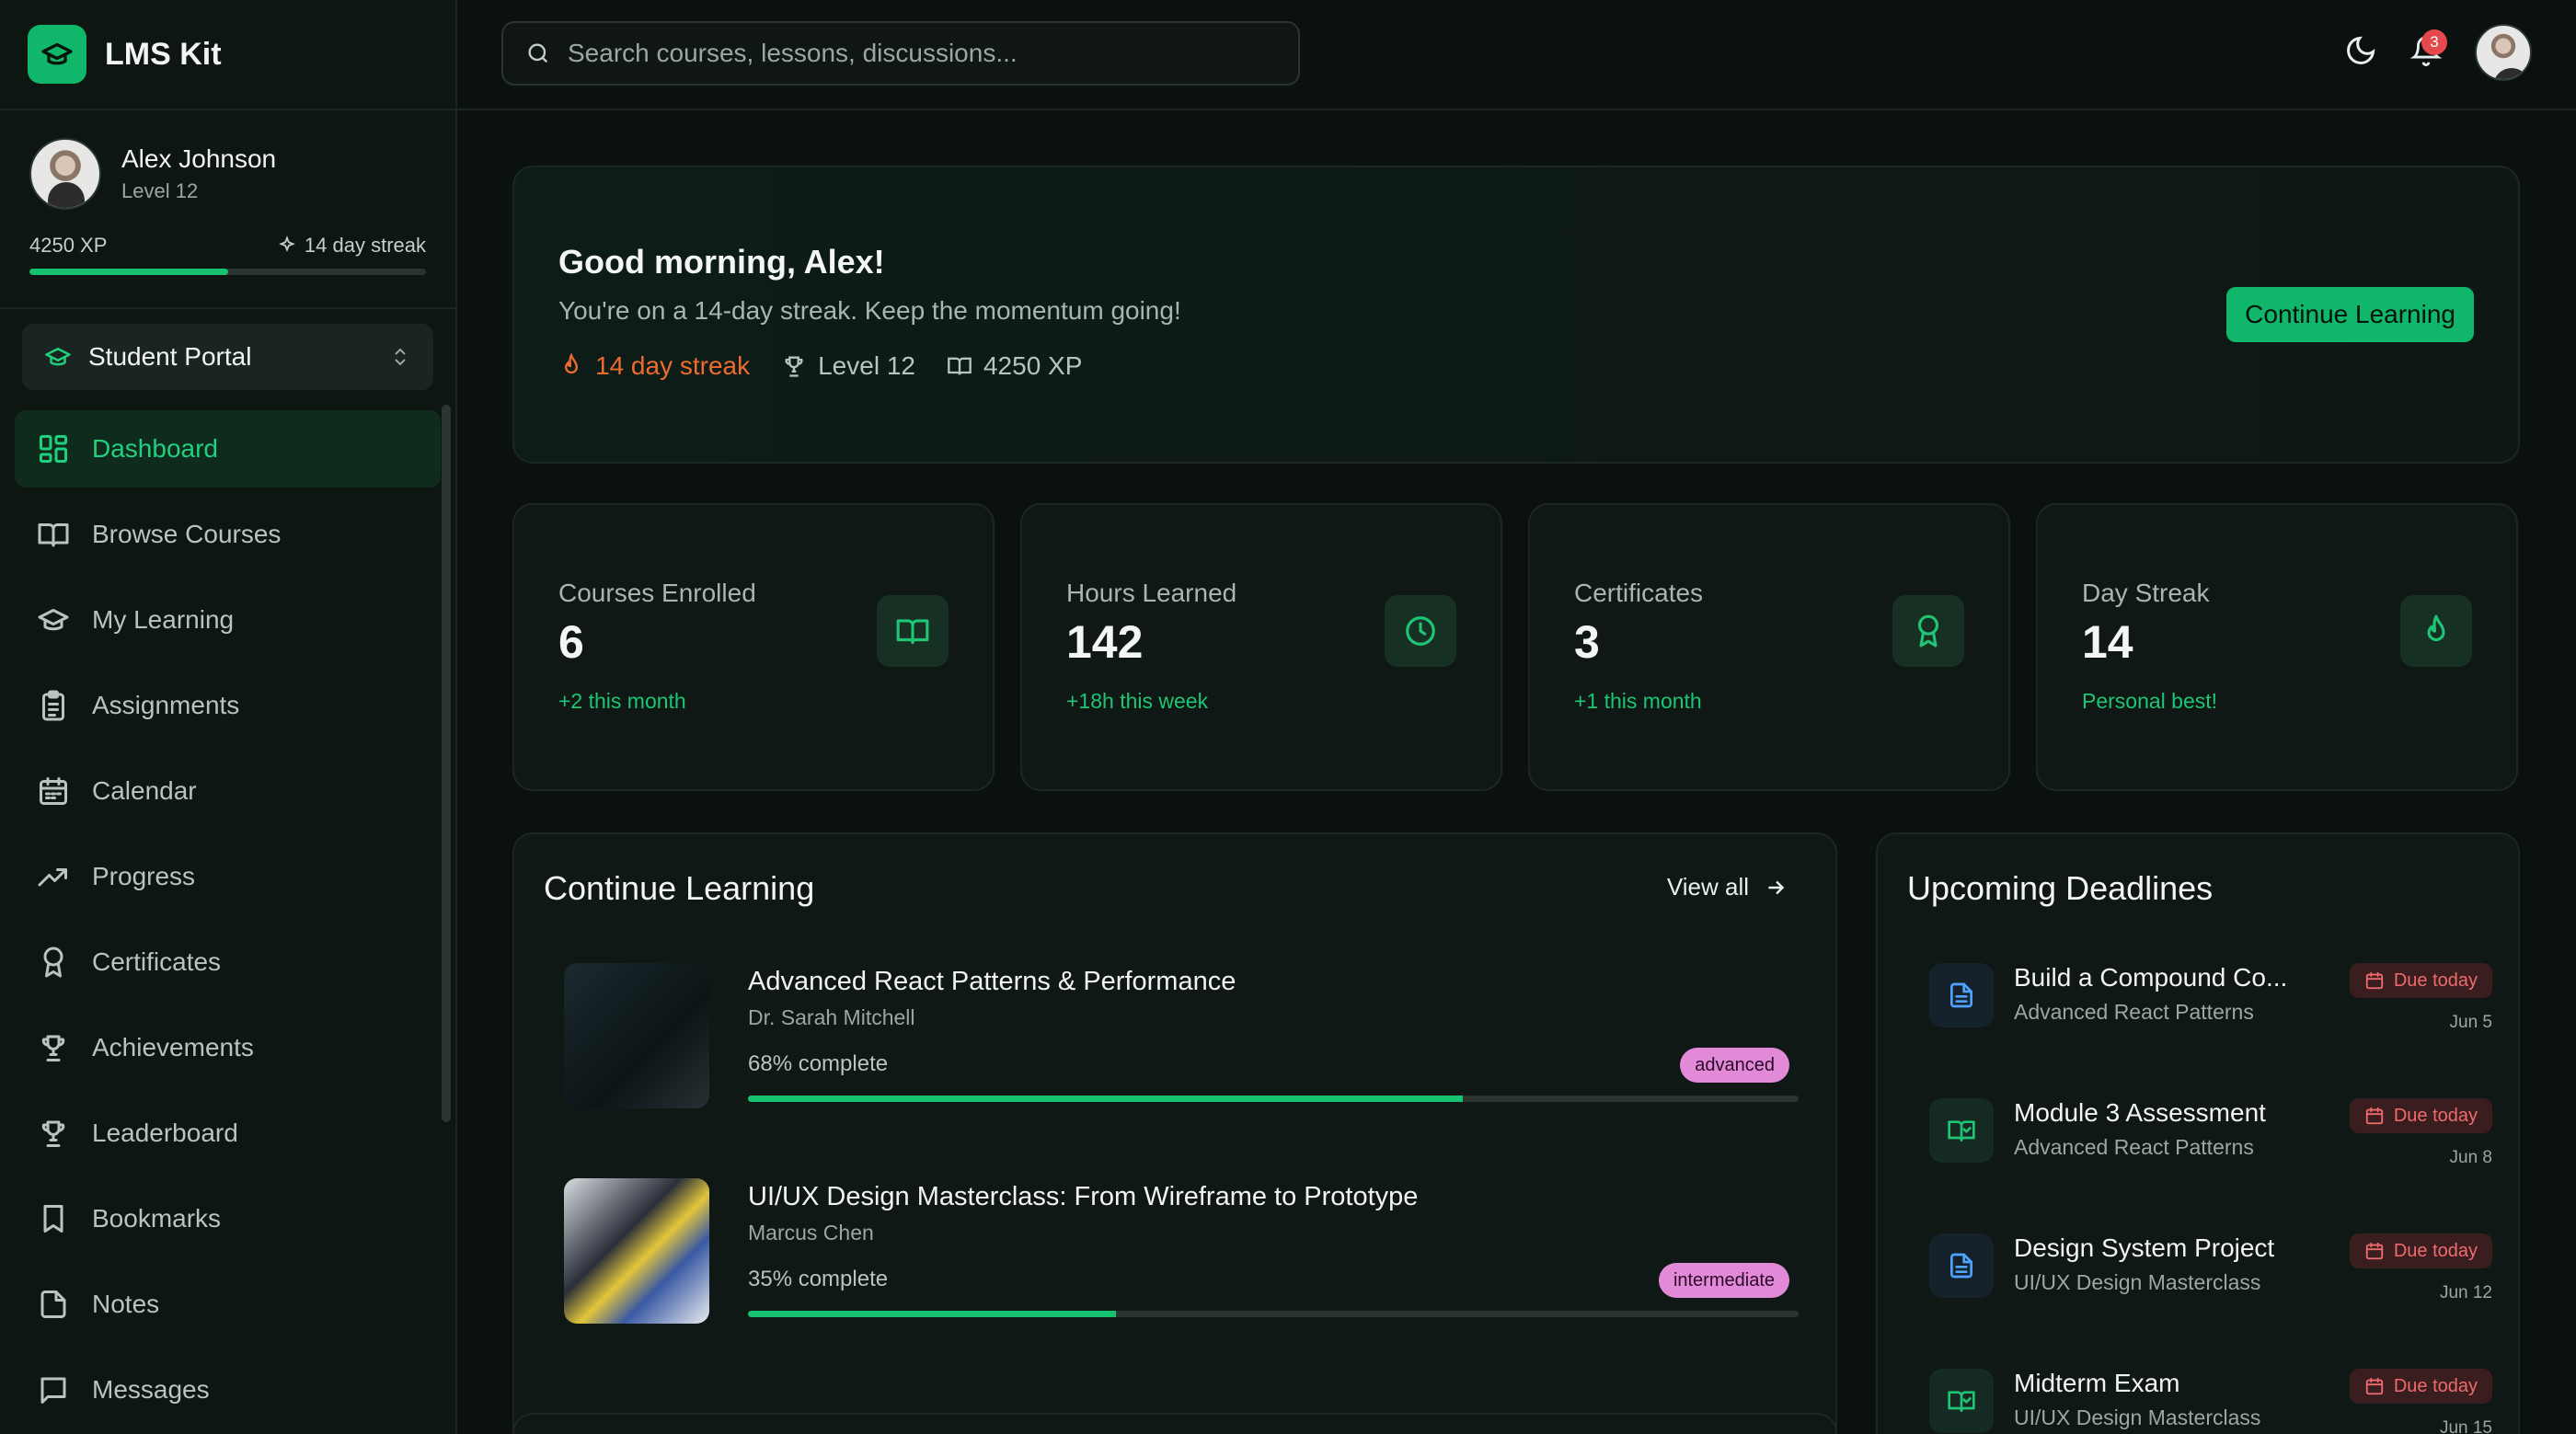 The width and height of the screenshot is (2576, 1434). I want to click on stat-value: 142, so click(1105, 642).